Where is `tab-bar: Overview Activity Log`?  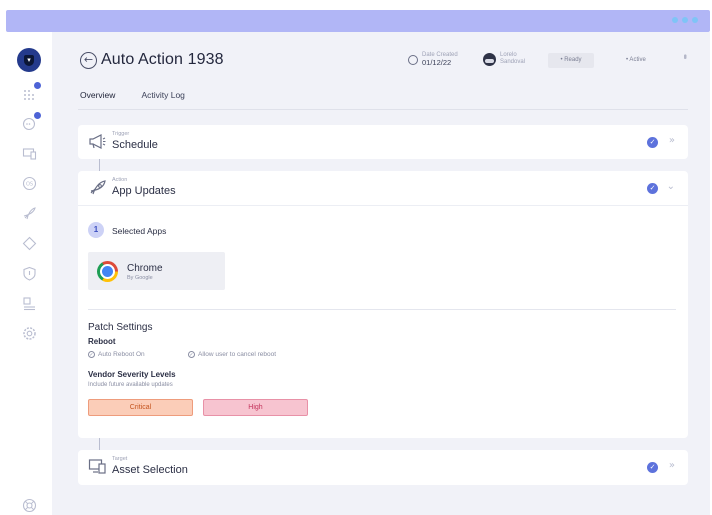 tab-bar: Overview Activity Log is located at coordinates (132, 99).